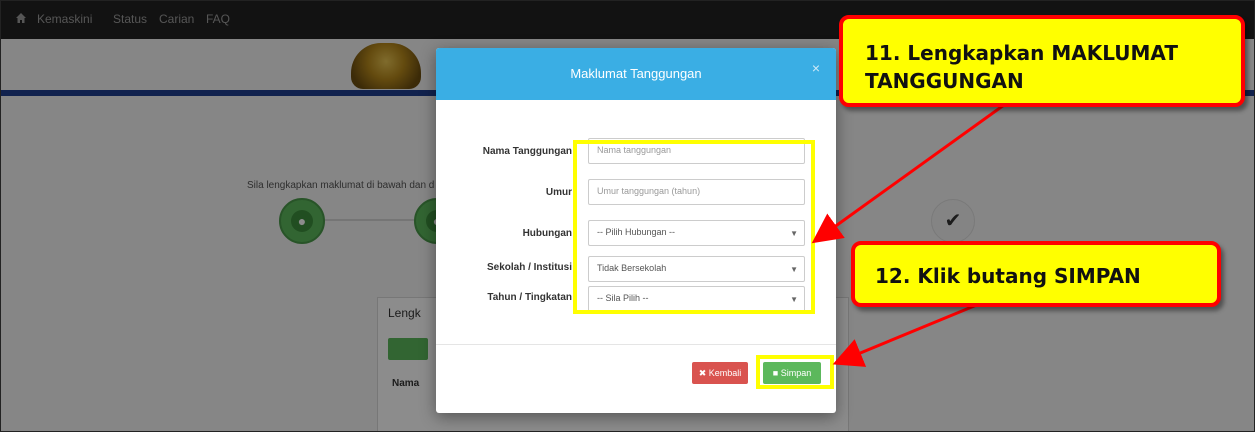  Describe the element at coordinates (908, 173) in the screenshot. I see `arrow-to-form` at that location.